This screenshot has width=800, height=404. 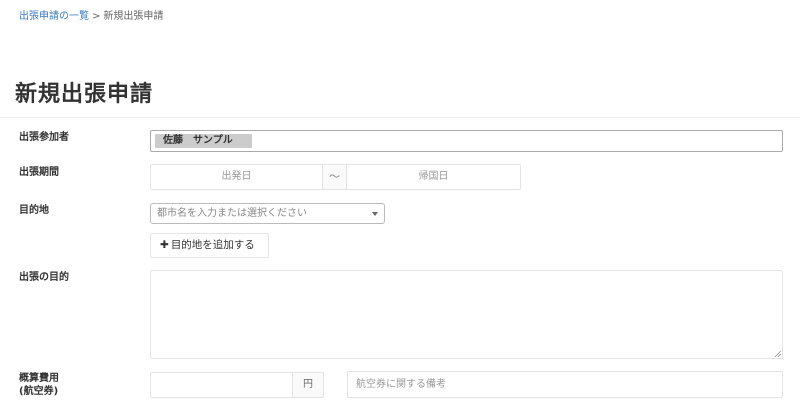 I want to click on estimated-cost-label-line1: 概算費用, so click(x=39, y=378).